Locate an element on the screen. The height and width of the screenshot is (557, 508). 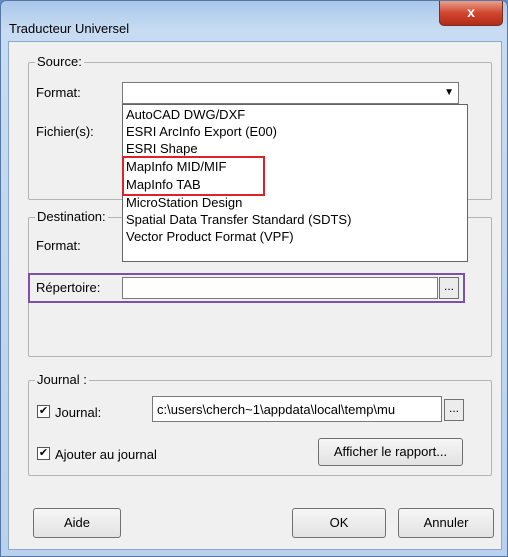
close-button: x is located at coordinates (471, 13).